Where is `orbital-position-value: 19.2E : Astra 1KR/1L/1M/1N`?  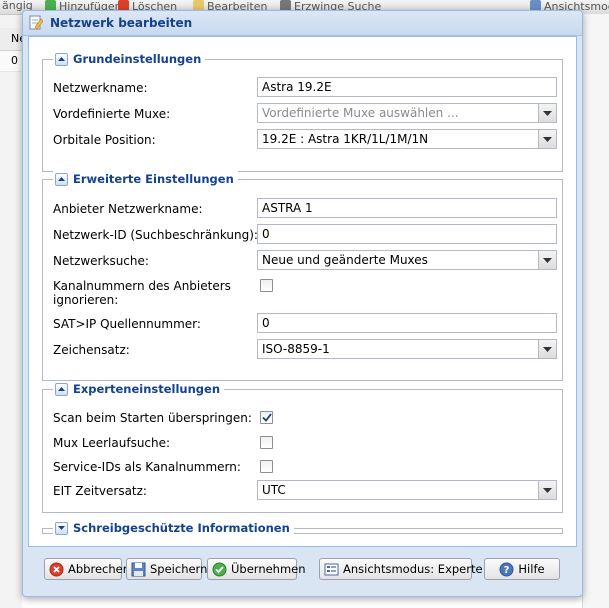 orbital-position-value: 19.2E : Astra 1KR/1L/1M/1N is located at coordinates (345, 139).